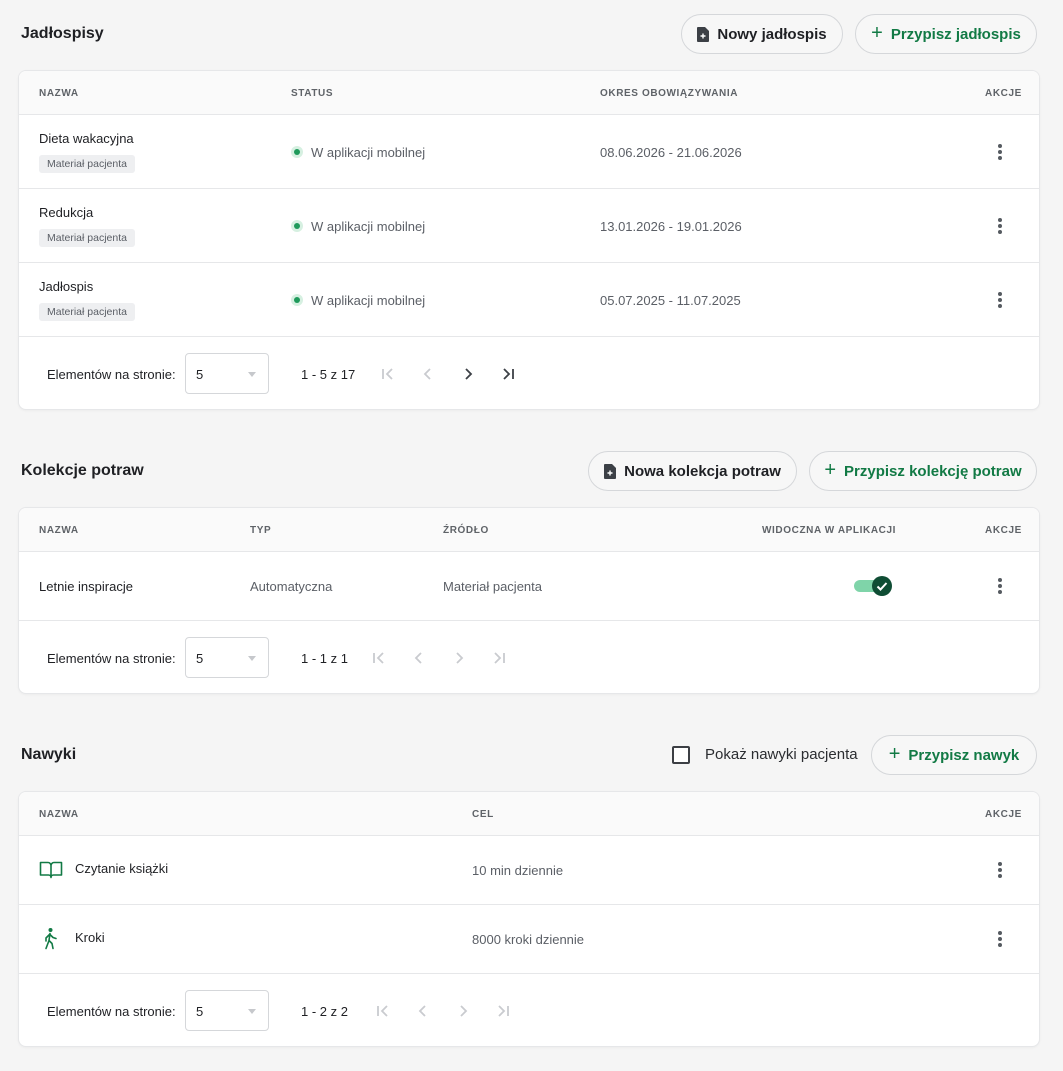  I want to click on new-menu-button-label: Nowy jadłospis, so click(772, 34).